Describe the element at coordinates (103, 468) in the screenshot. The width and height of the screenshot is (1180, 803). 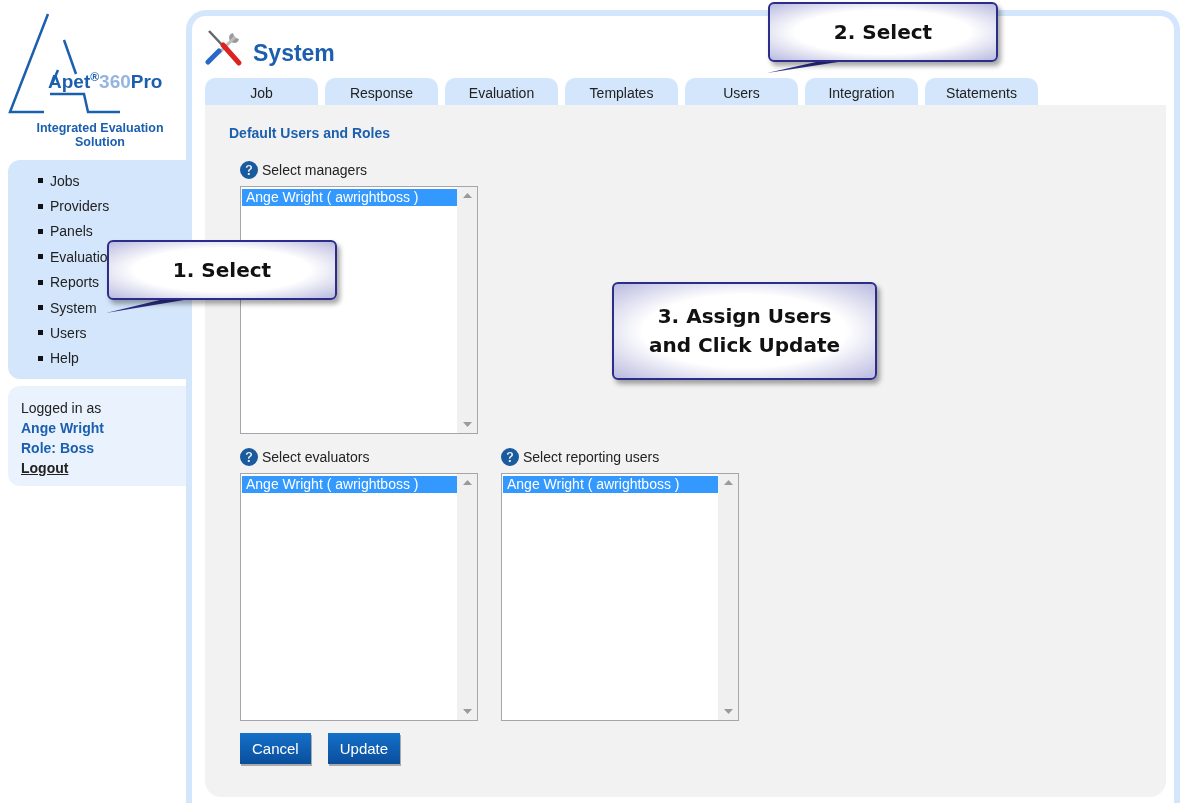
I see `logout-link: Logout` at that location.